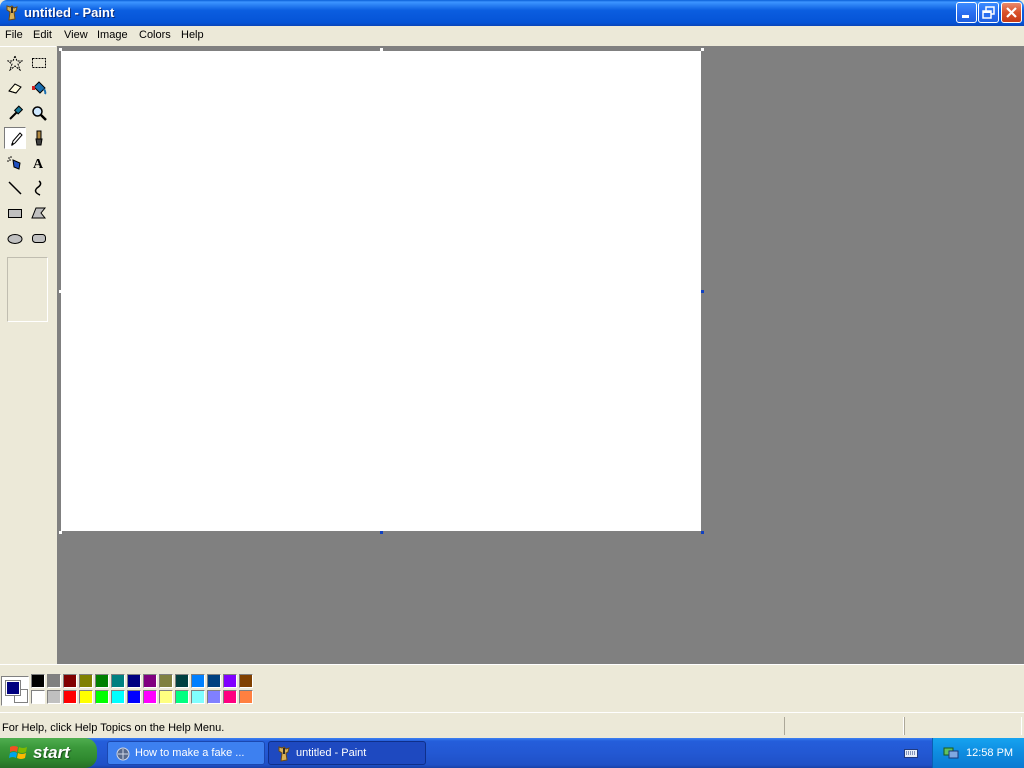  I want to click on select-tool, so click(39, 63).